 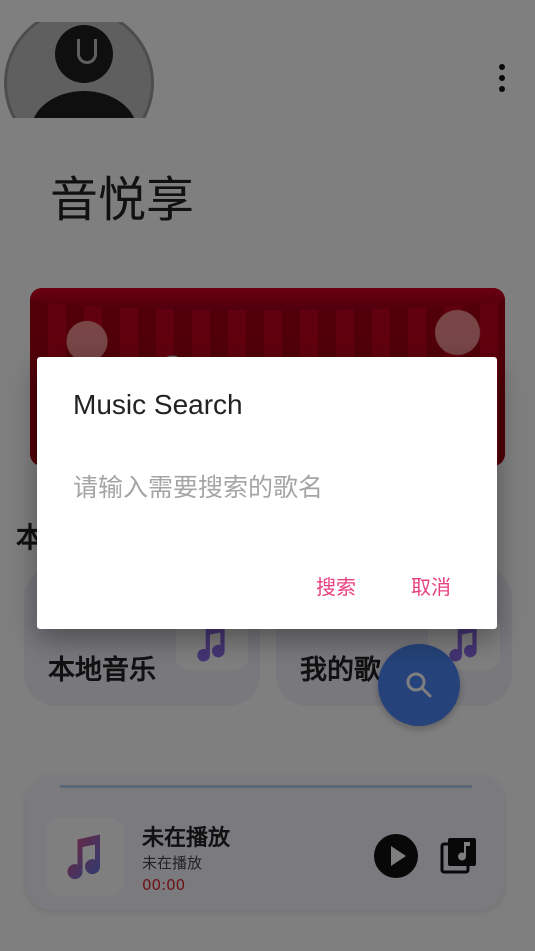 What do you see at coordinates (431, 585) in the screenshot?
I see `cancel-button: 取消` at bounding box center [431, 585].